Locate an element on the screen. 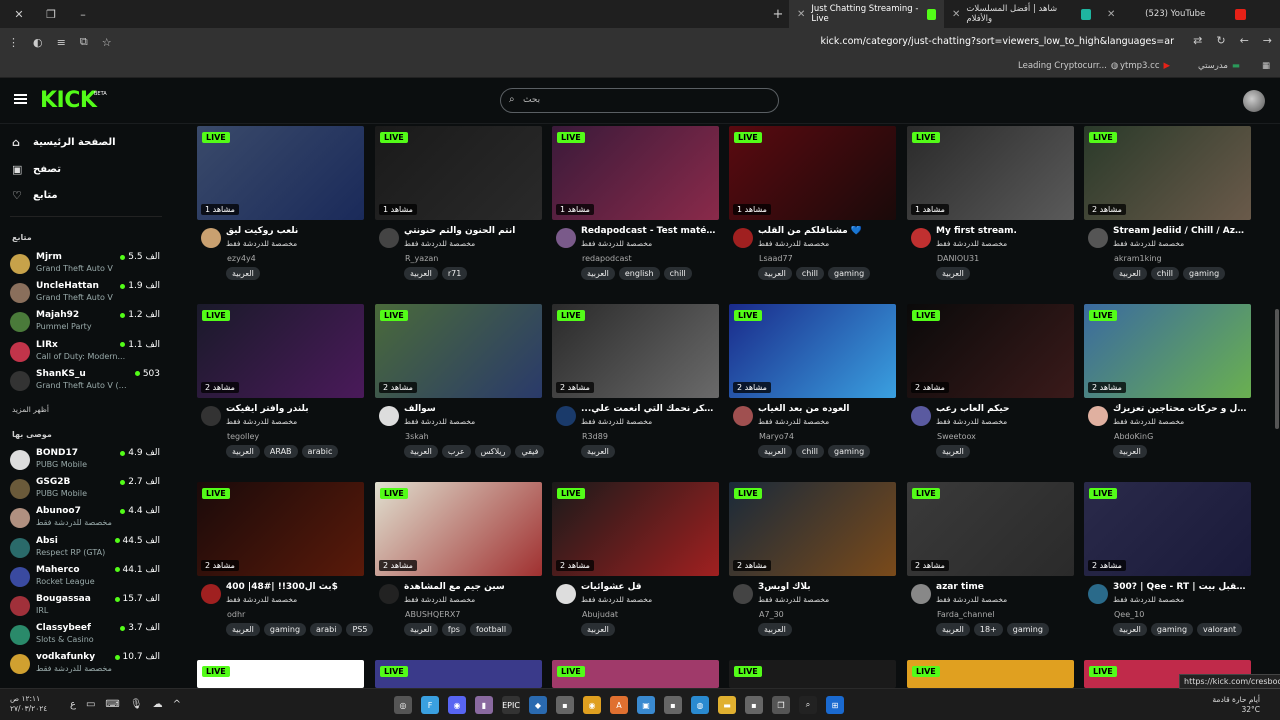 This screenshot has height=720, width=1280. start-icon: ⊞ is located at coordinates (835, 705).